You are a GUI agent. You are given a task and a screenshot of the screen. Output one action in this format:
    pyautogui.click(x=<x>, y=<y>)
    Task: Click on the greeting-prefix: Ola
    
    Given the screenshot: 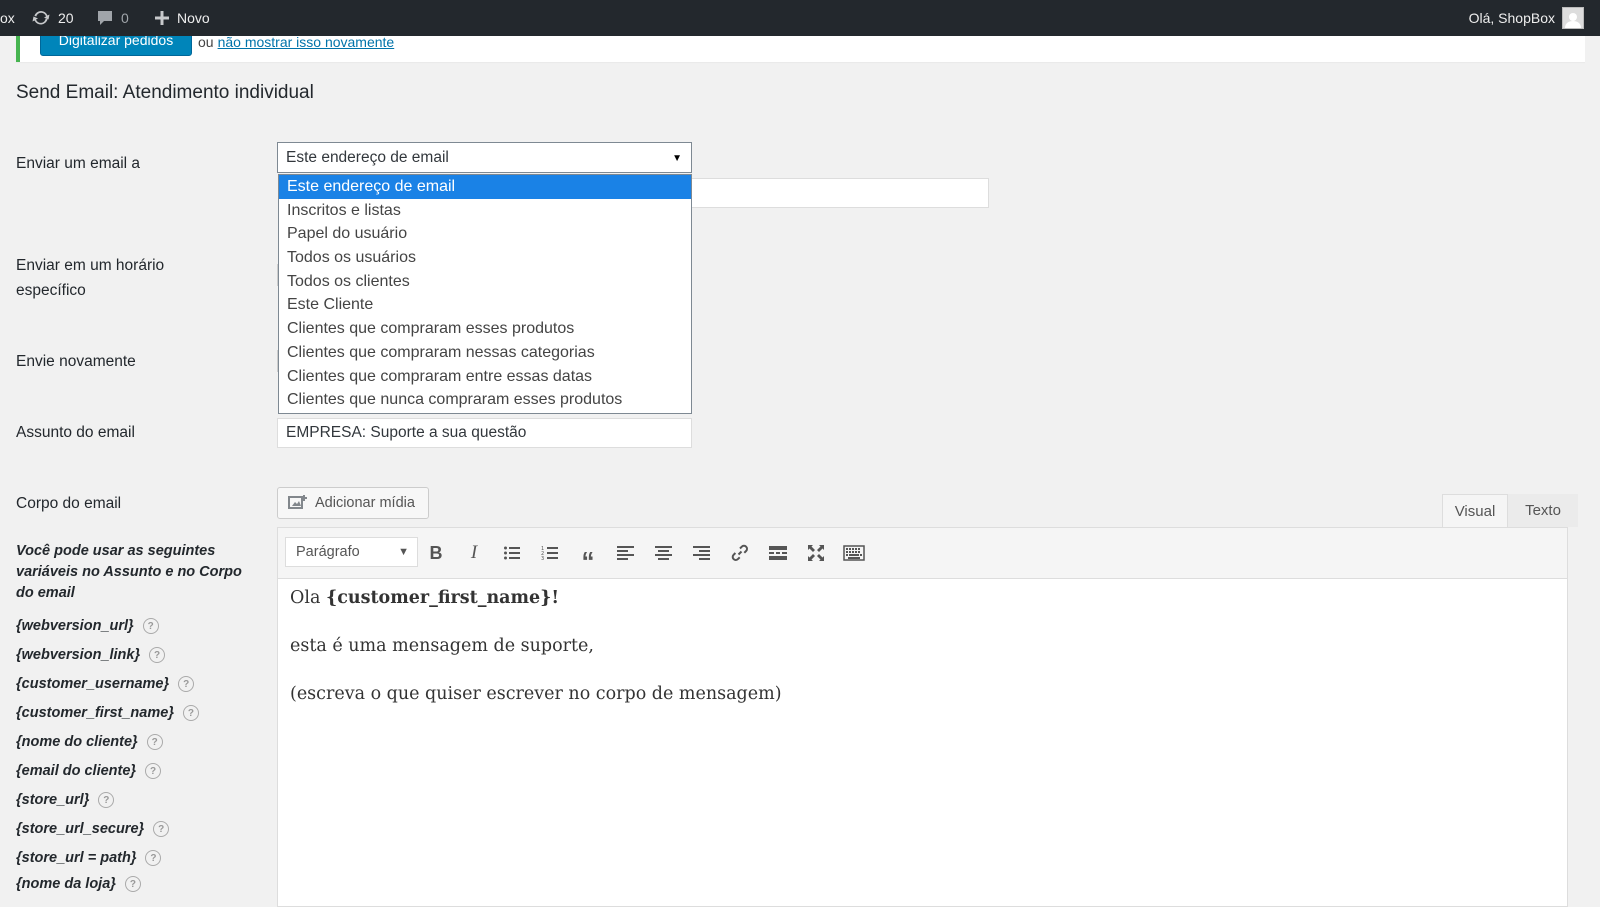 What is the action you would take?
    pyautogui.click(x=308, y=598)
    